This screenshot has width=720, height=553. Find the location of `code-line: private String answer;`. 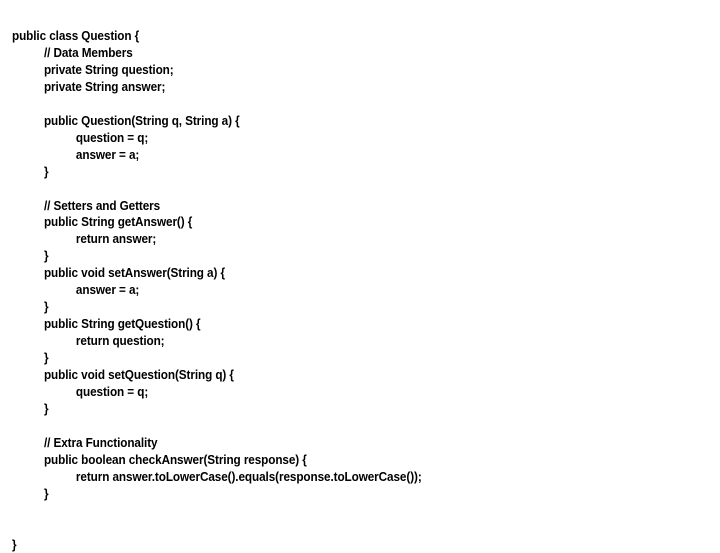

code-line: private String answer; is located at coordinates (104, 86).